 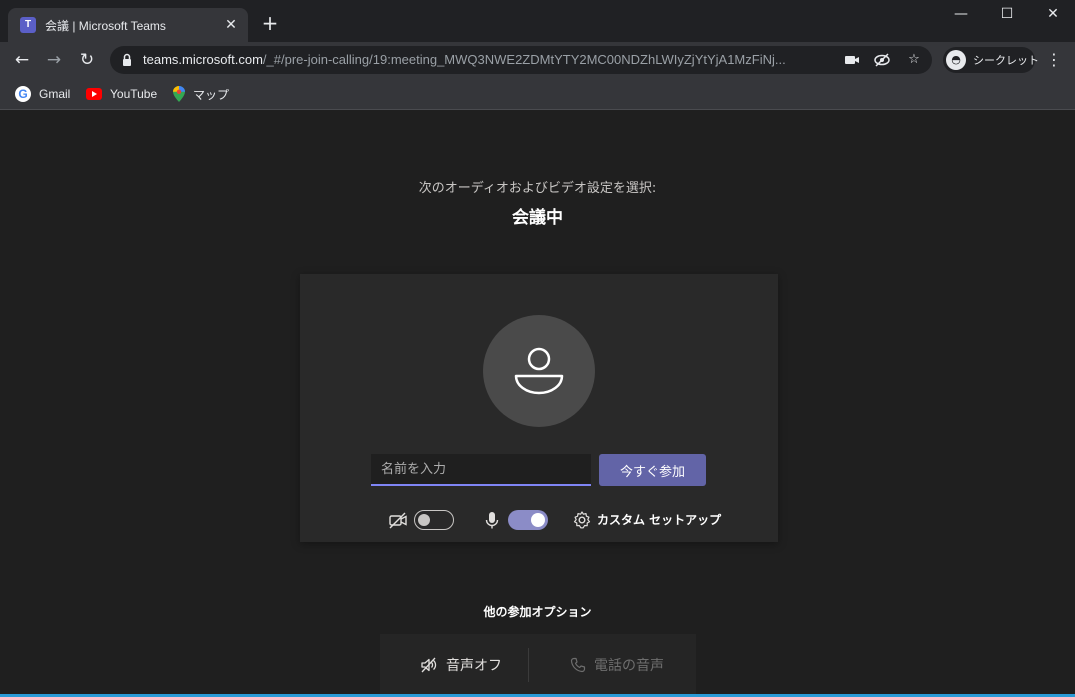 I want to click on speaker-off-icon, so click(x=429, y=665).